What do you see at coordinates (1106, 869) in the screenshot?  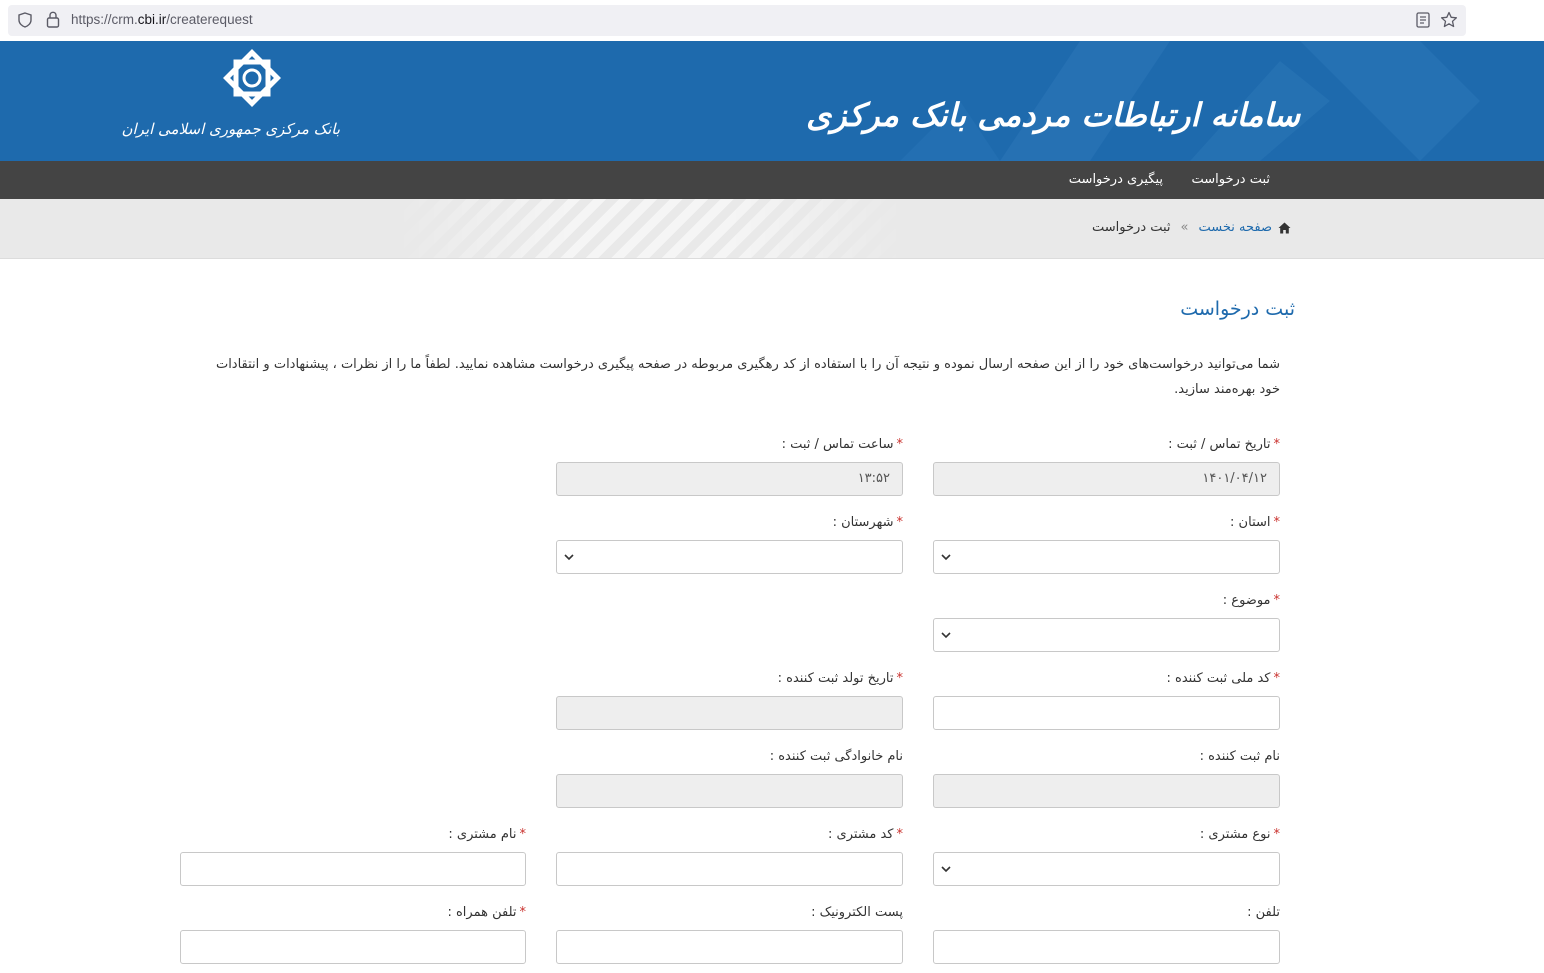 I see `customer-type-select` at bounding box center [1106, 869].